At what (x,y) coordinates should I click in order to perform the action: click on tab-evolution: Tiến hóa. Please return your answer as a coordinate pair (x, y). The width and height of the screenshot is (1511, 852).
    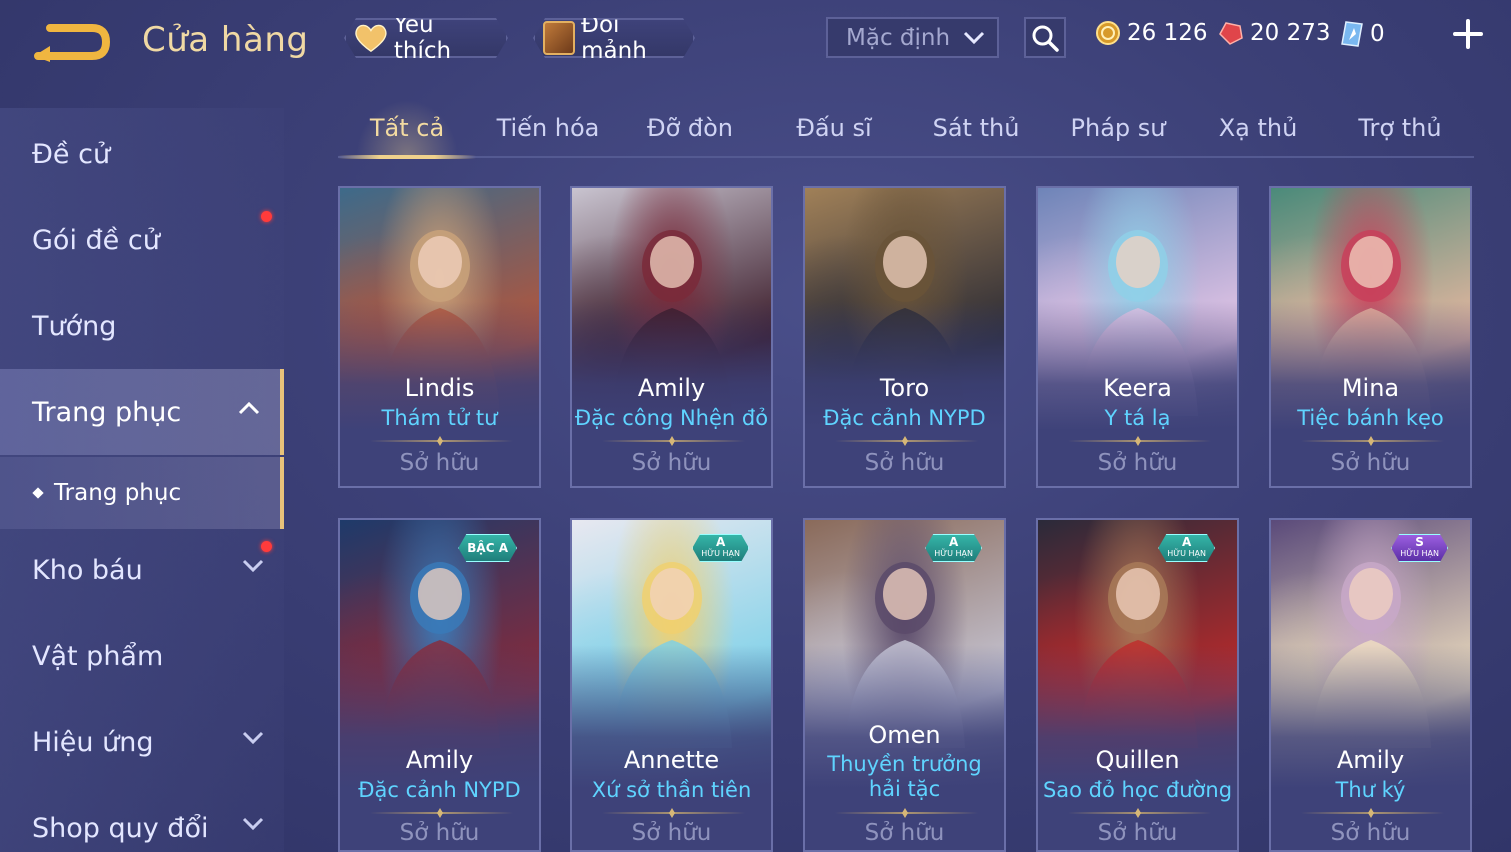
    Looking at the image, I should click on (548, 135).